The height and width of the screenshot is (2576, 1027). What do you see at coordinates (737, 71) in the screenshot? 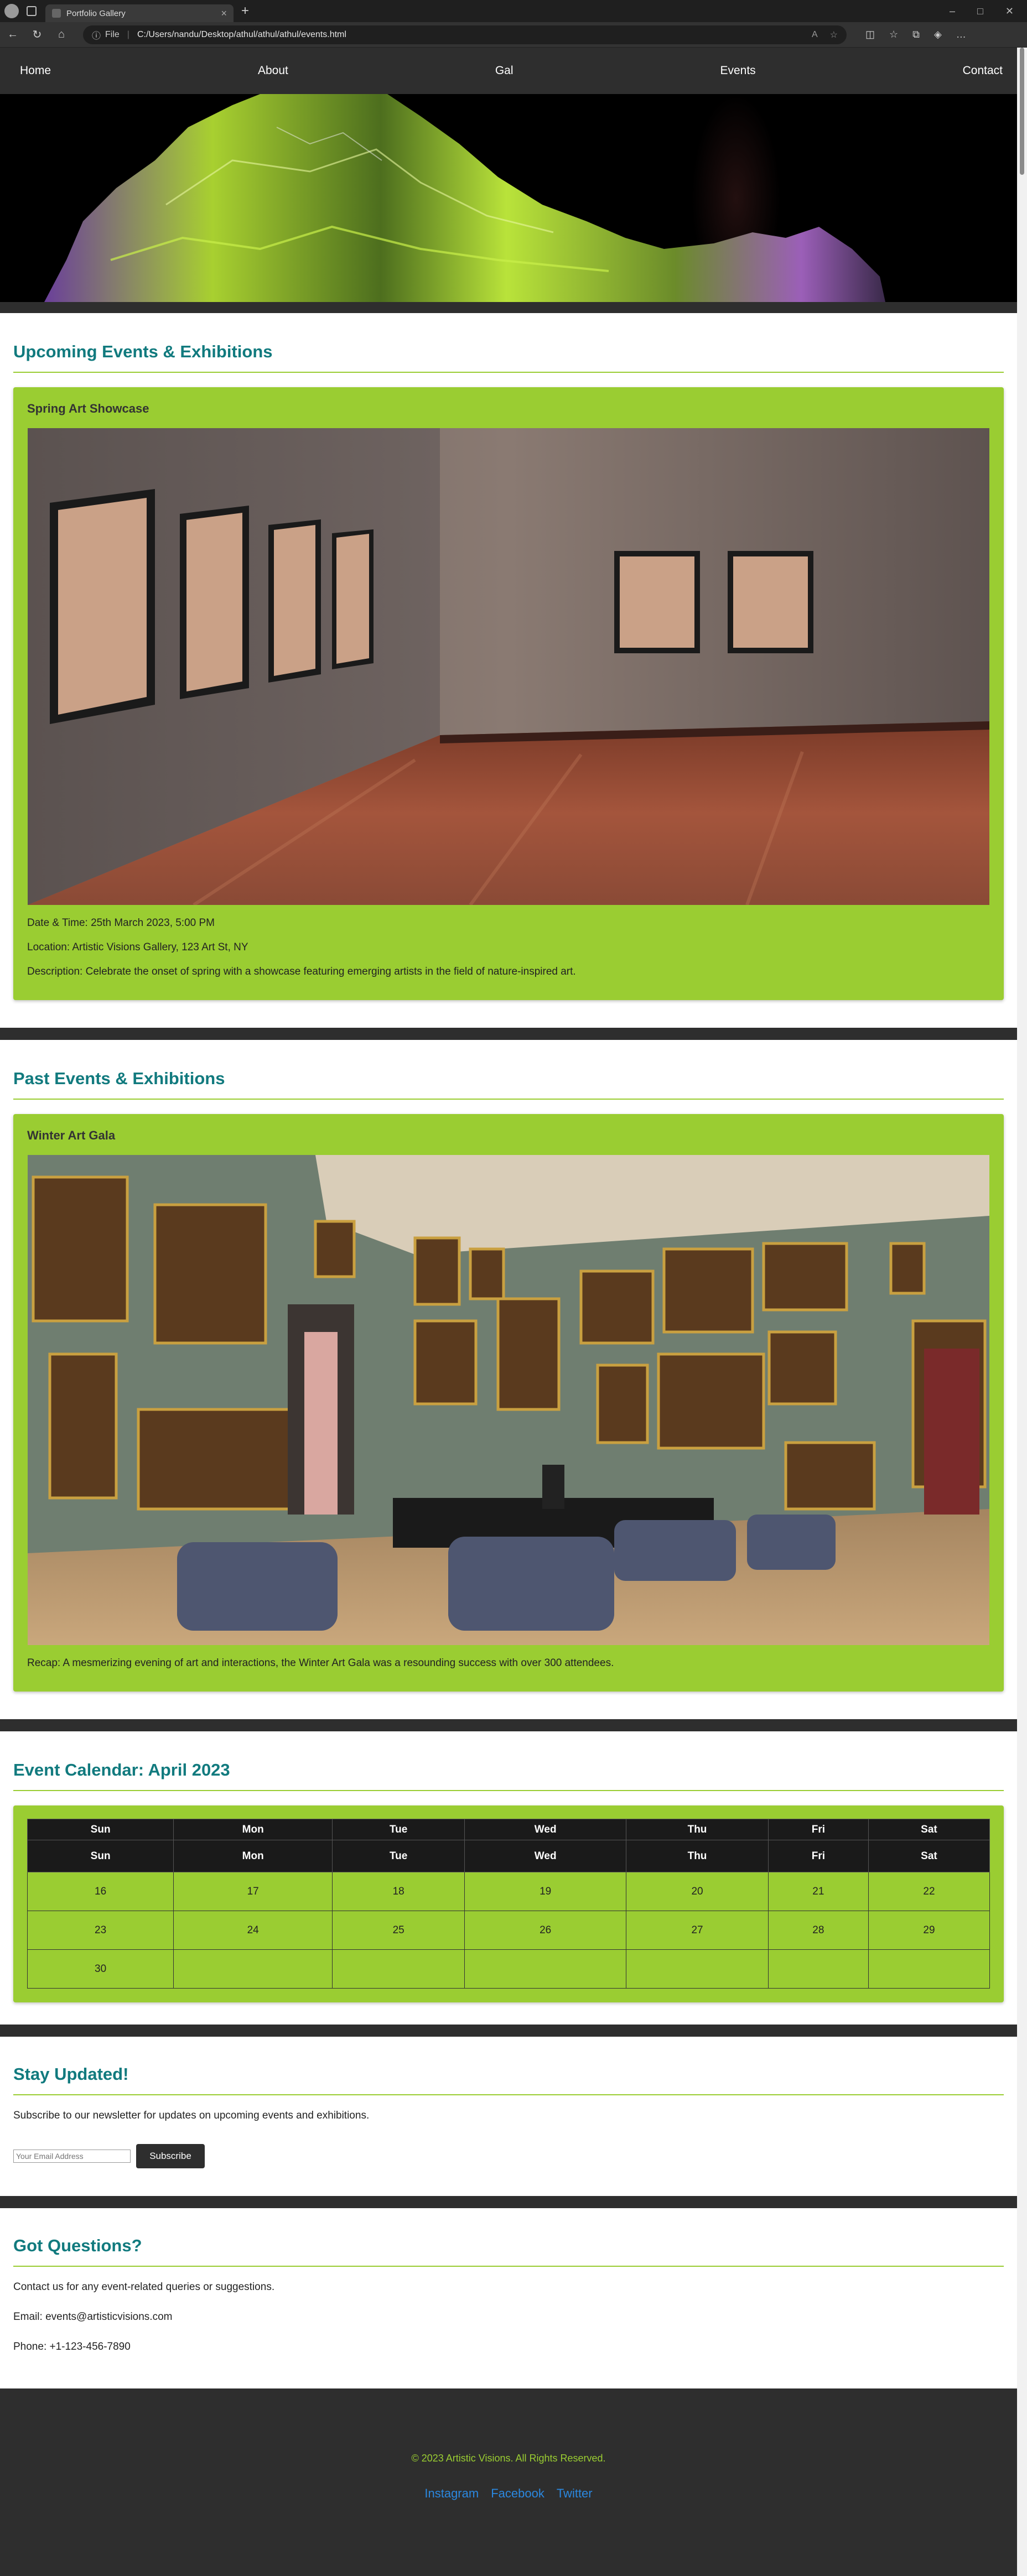
I see `nav-events: Events` at bounding box center [737, 71].